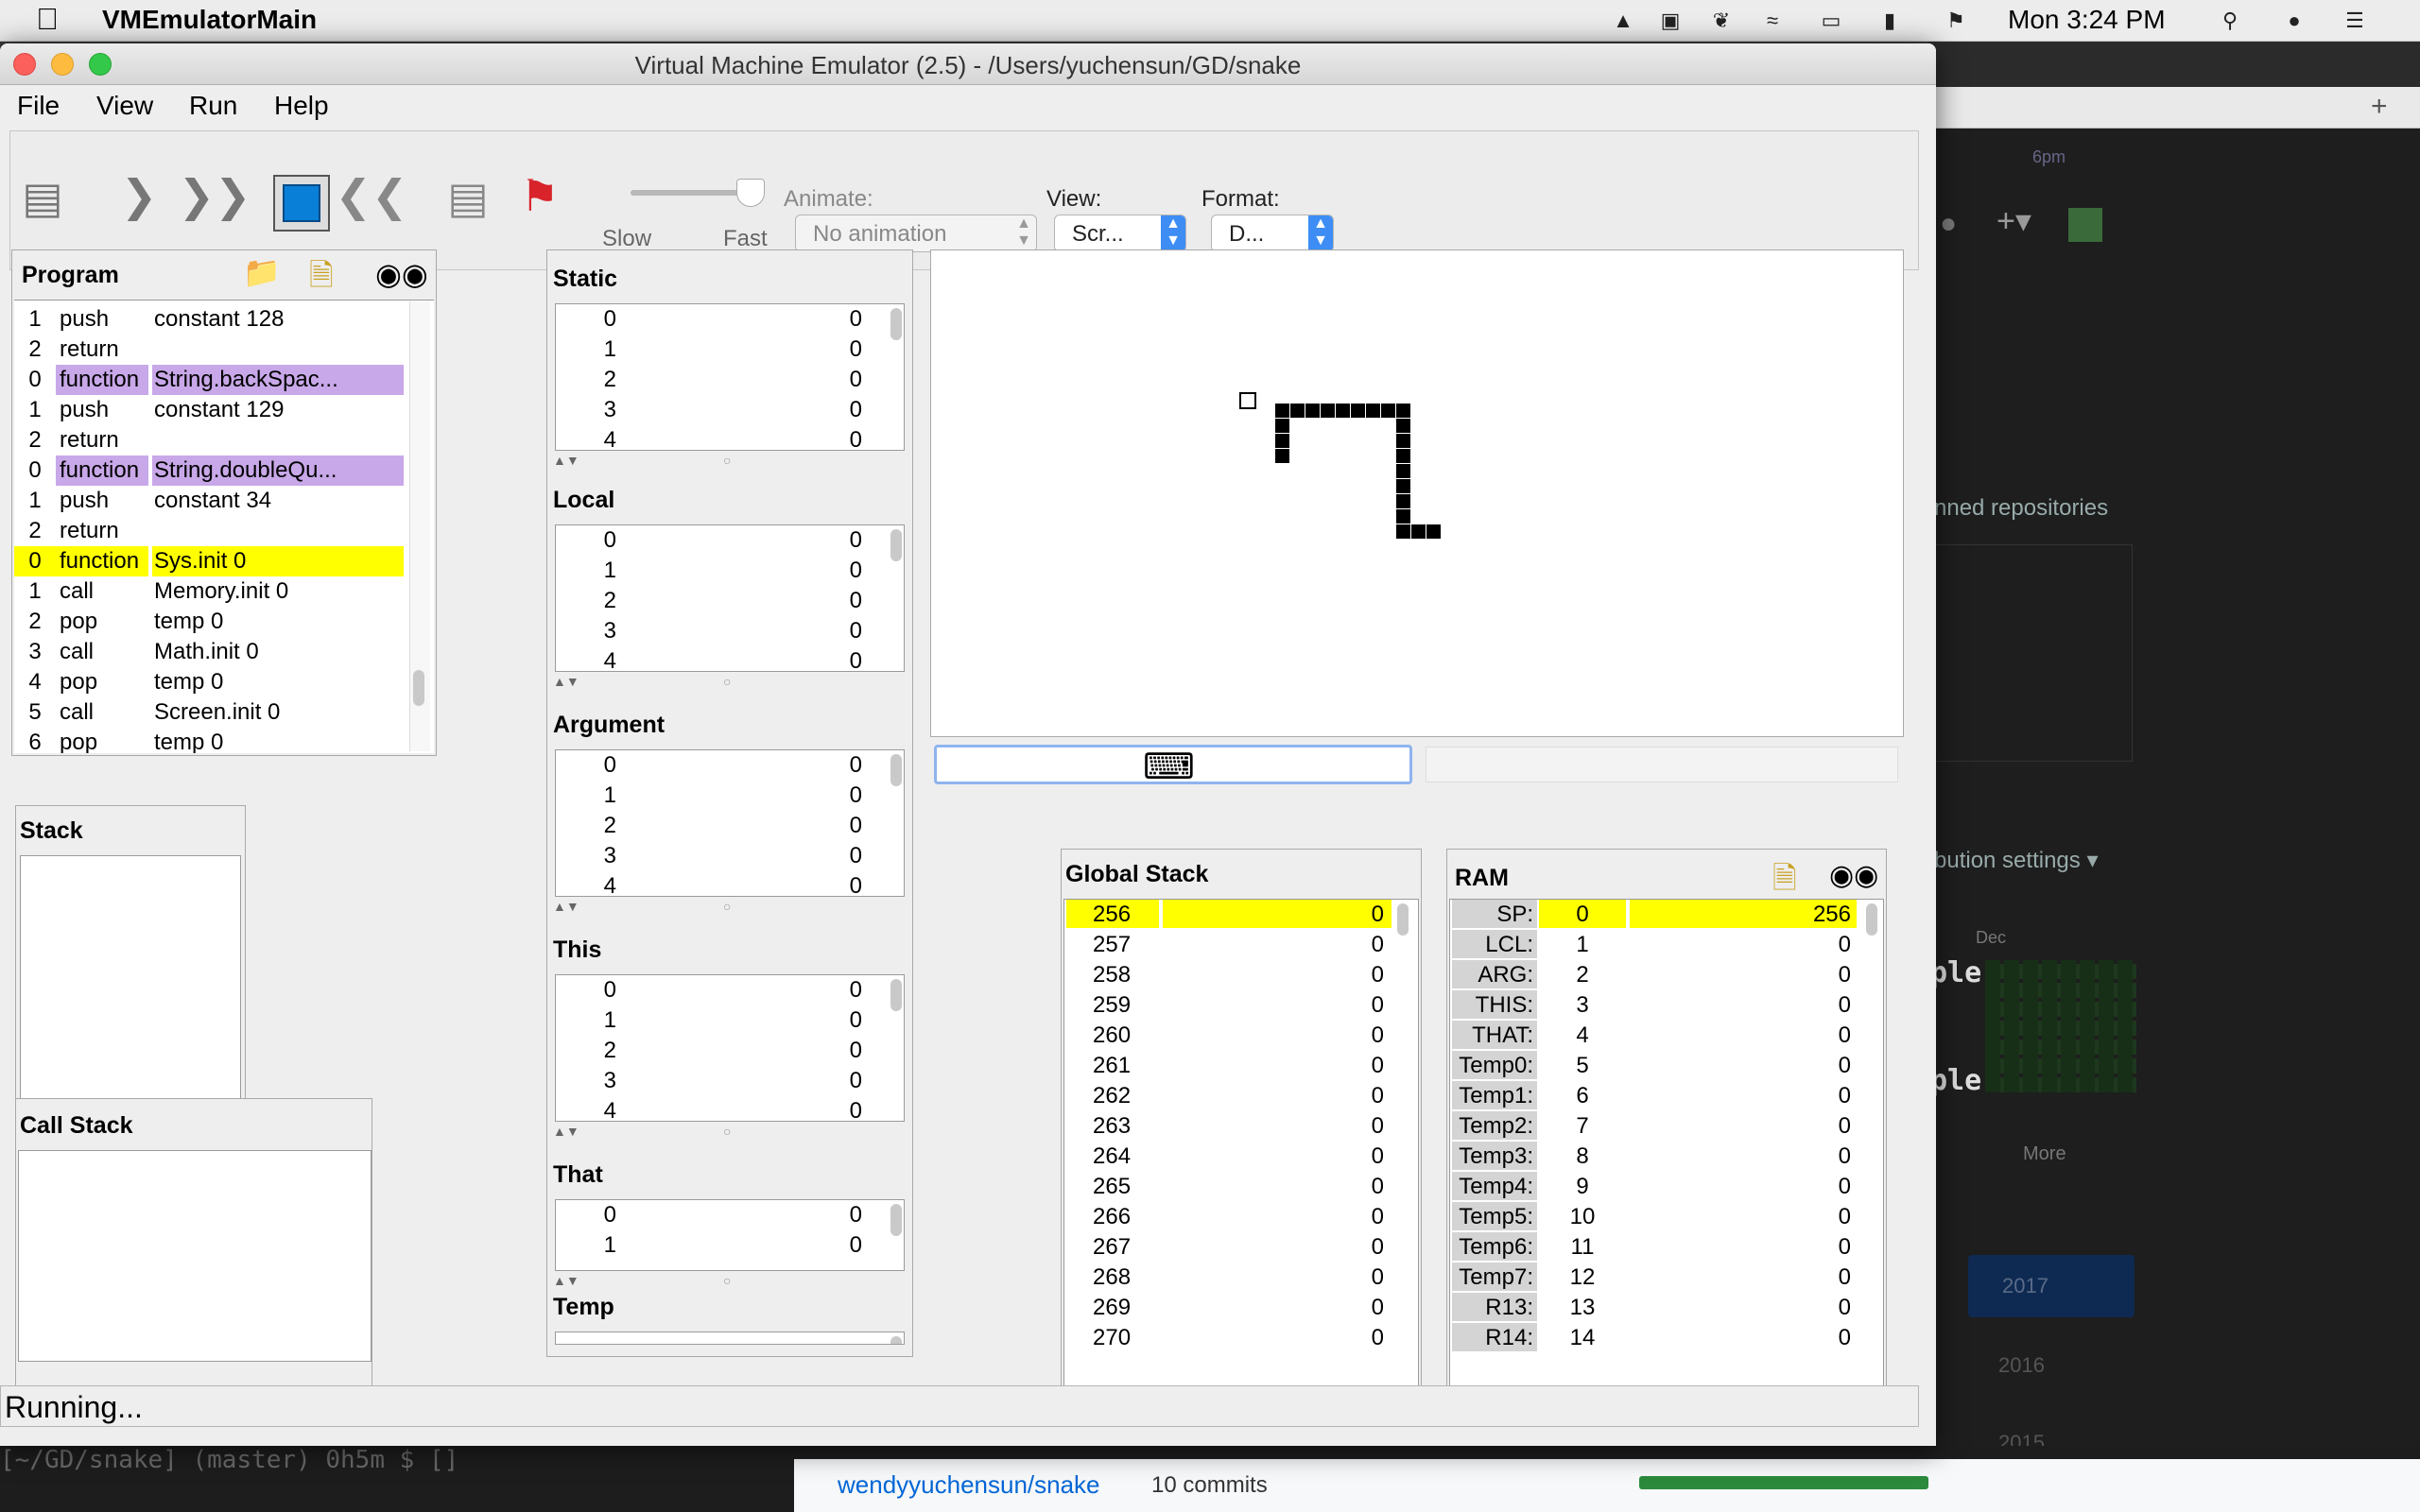 The width and height of the screenshot is (2420, 1512). I want to click on program-row: 2 pop temp 0, so click(210, 622).